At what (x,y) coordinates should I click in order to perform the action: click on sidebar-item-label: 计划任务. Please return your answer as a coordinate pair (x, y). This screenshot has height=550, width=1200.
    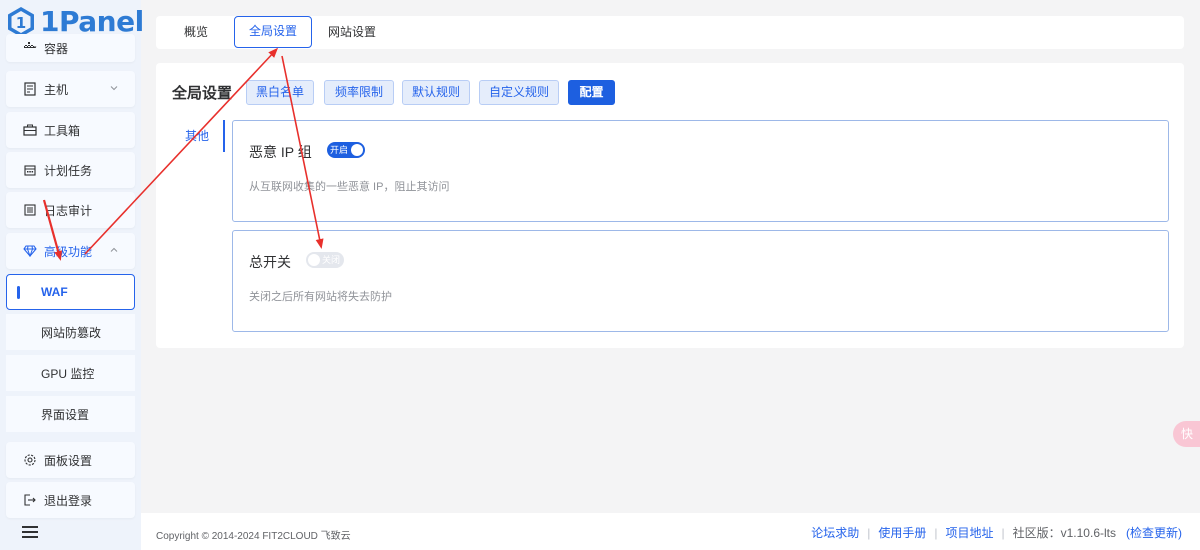
    Looking at the image, I should click on (68, 170).